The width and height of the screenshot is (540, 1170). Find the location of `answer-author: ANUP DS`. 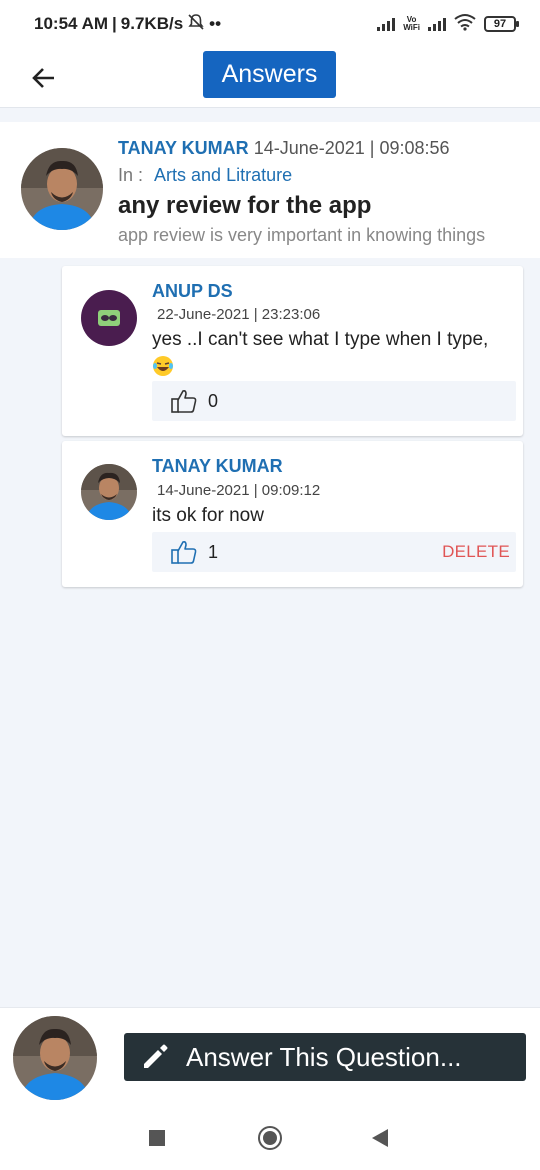

answer-author: ANUP DS is located at coordinates (192, 291).